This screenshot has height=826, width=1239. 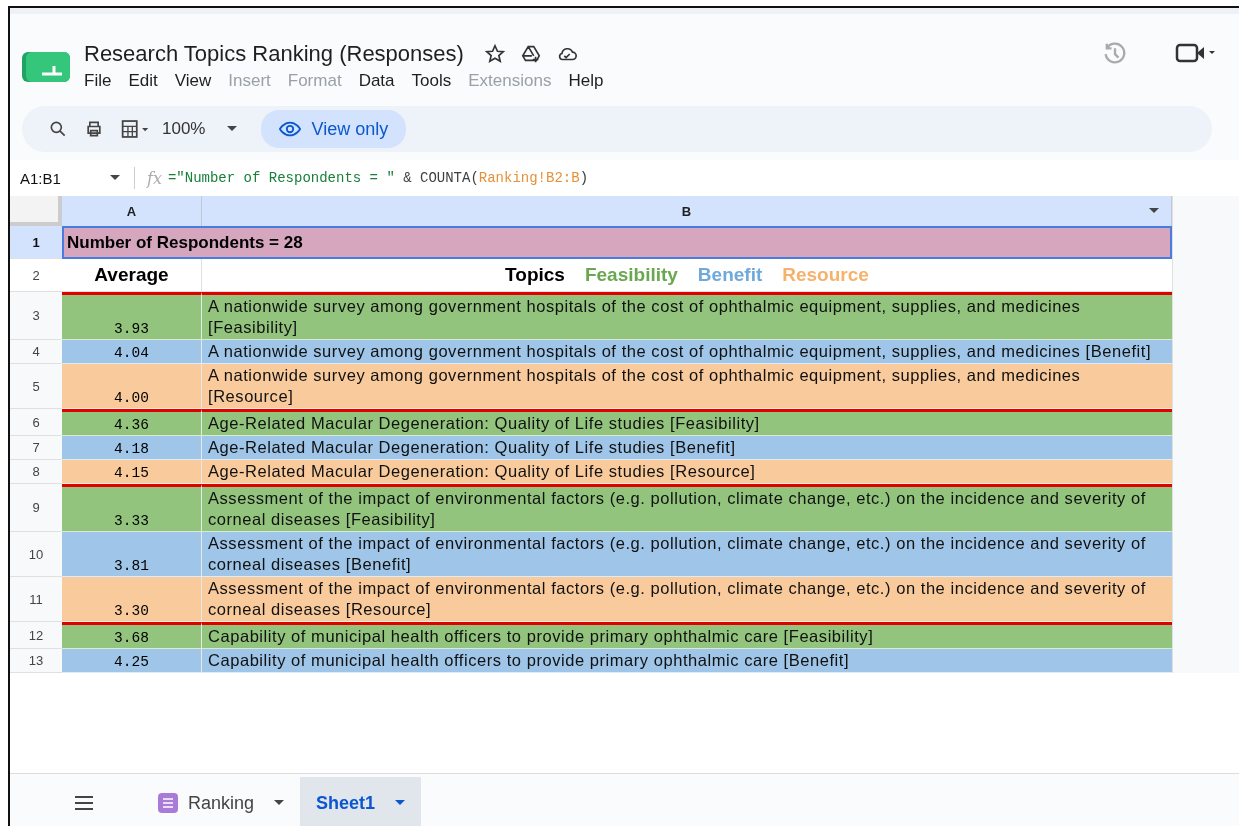 I want to click on table-cell: 3.30, so click(x=132, y=599).